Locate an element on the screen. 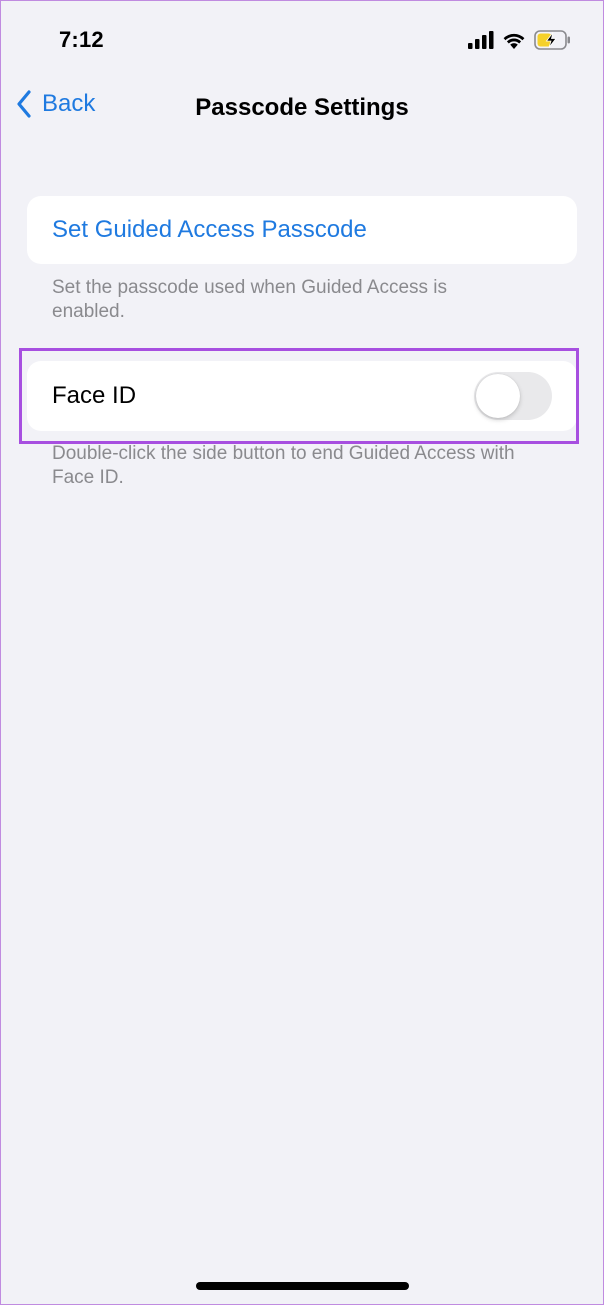 Image resolution: width=604 pixels, height=1305 pixels. faceid-toggle is located at coordinates (513, 396).